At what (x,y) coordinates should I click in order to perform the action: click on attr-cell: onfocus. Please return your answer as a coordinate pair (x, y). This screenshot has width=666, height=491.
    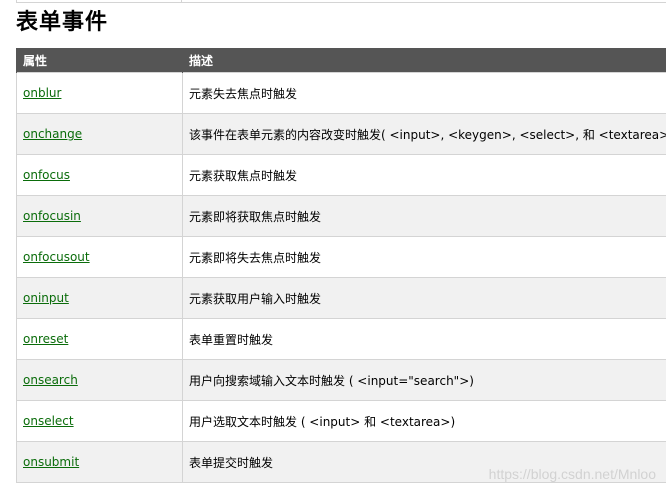
    Looking at the image, I should click on (99, 175).